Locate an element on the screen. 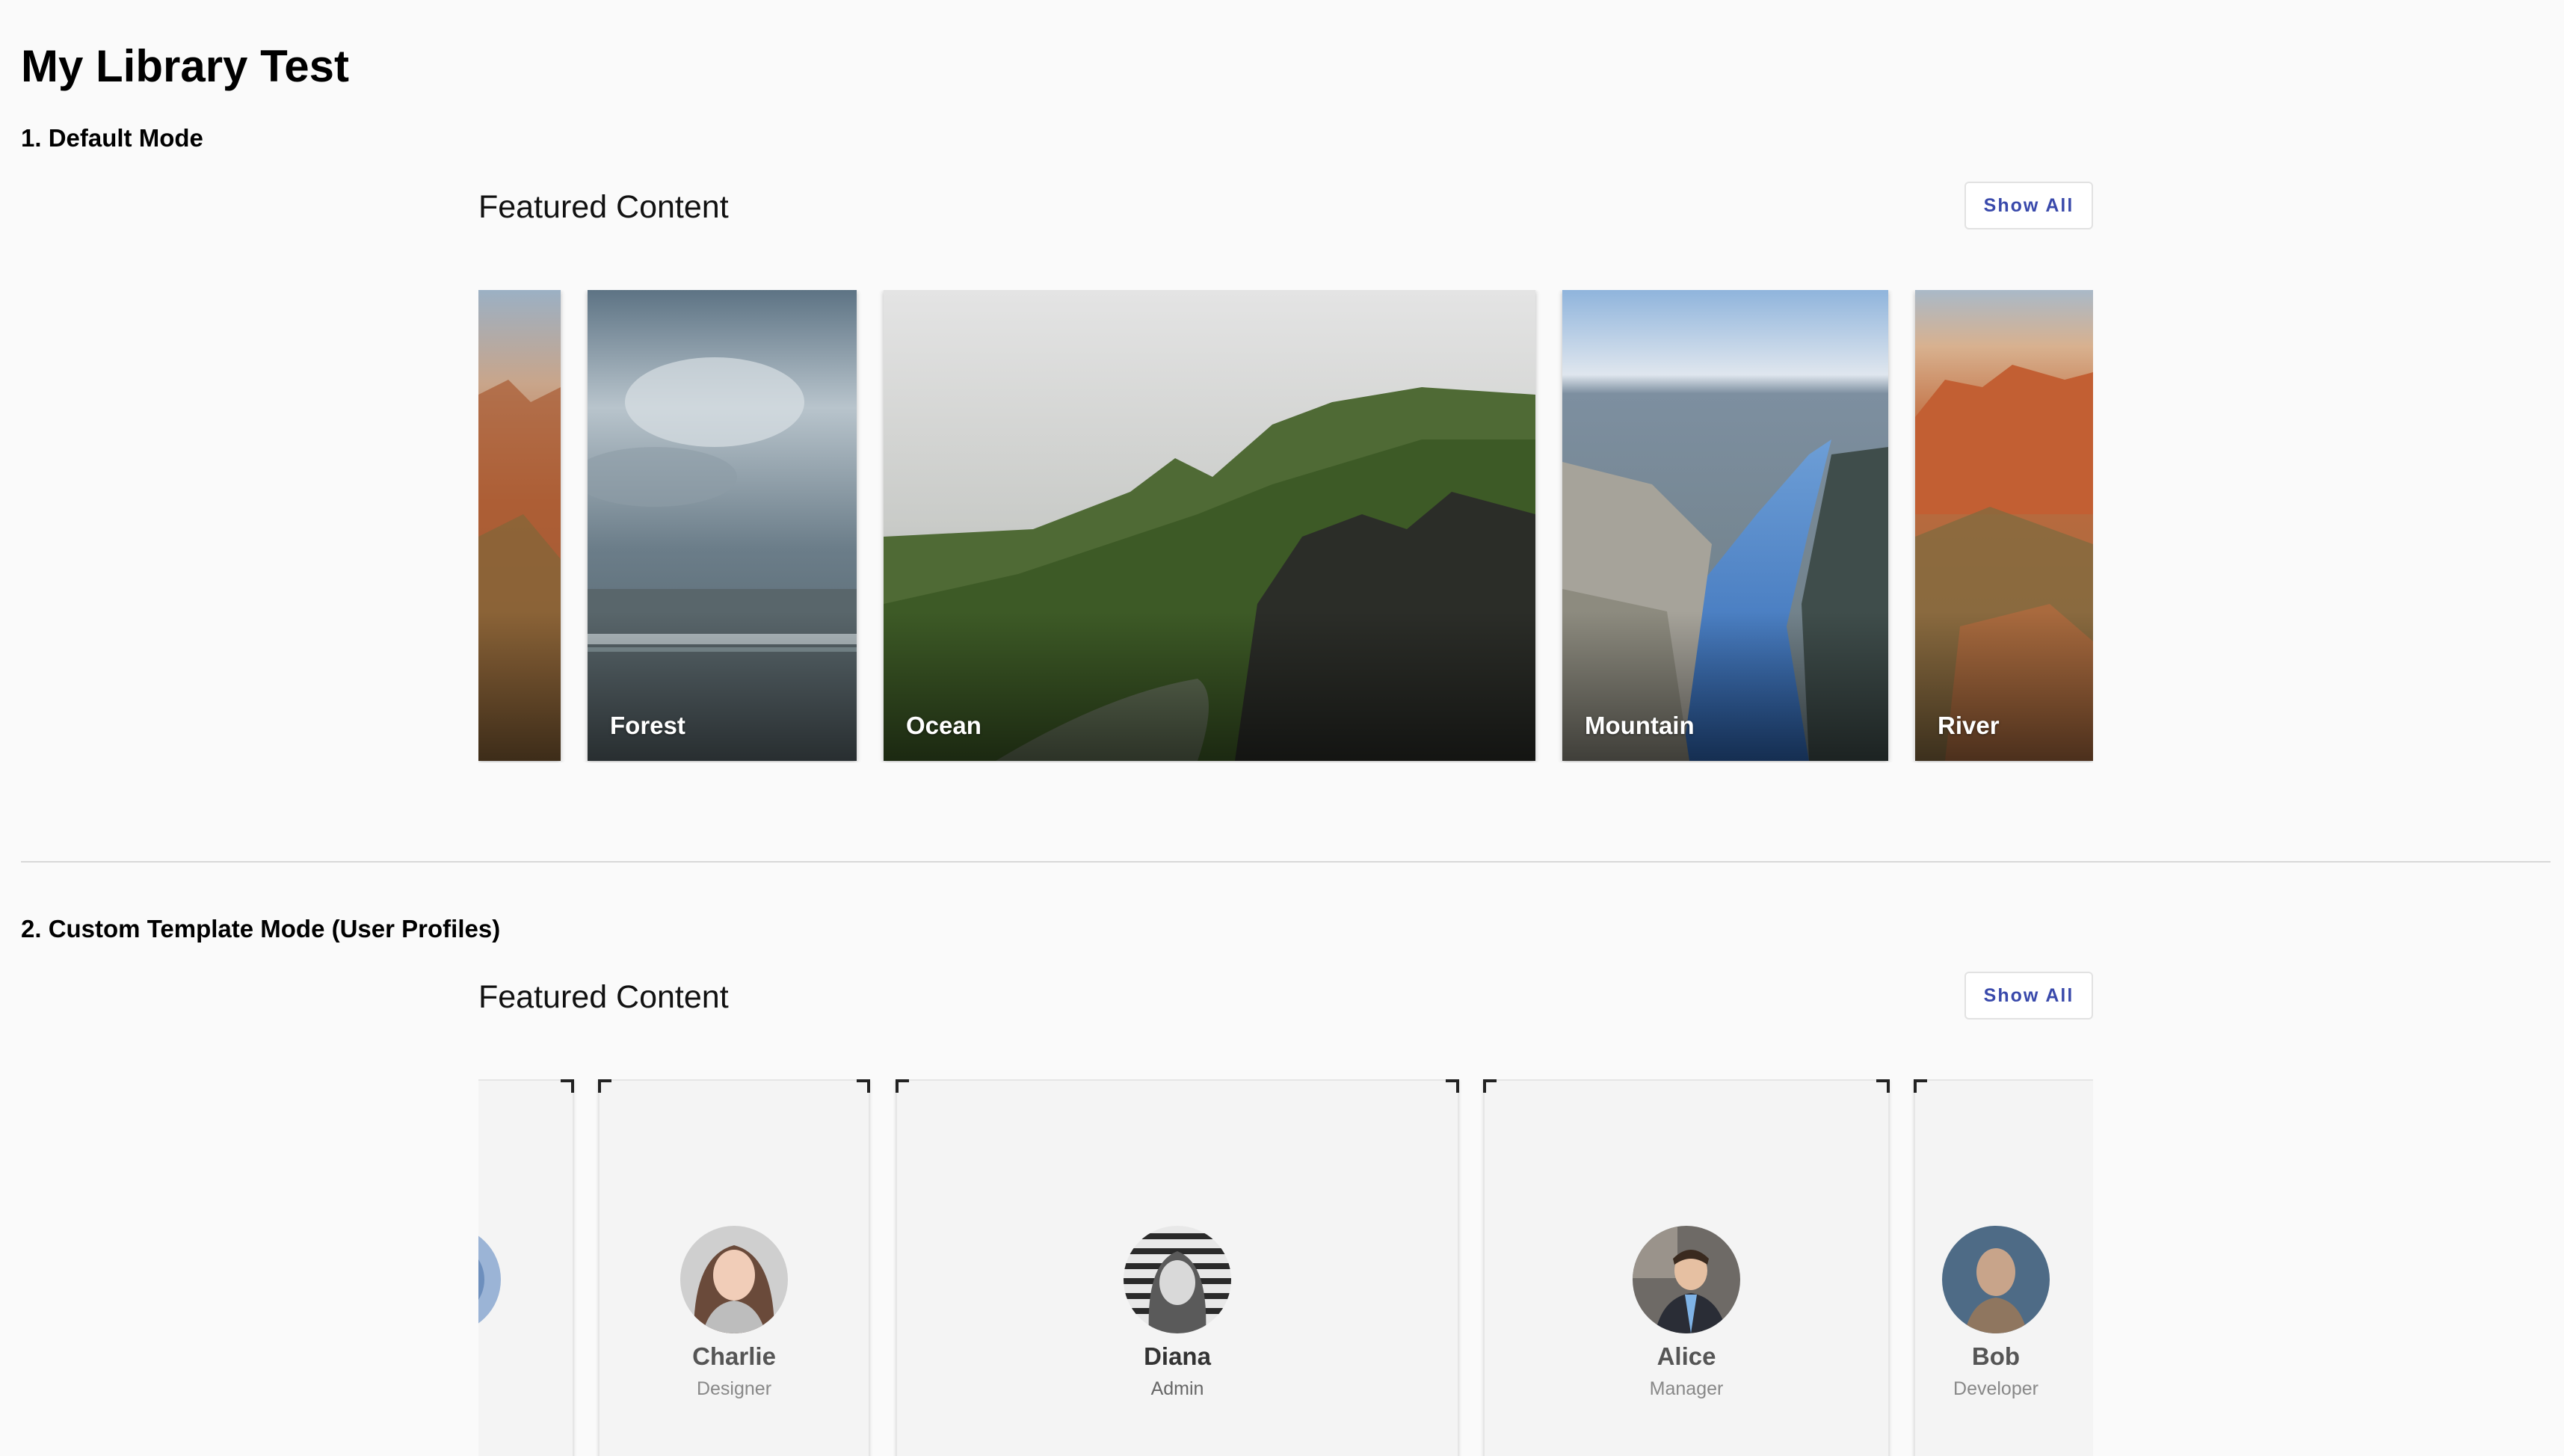 Image resolution: width=2564 pixels, height=1456 pixels. carousel-card-ocean: Ocean is located at coordinates (1209, 525).